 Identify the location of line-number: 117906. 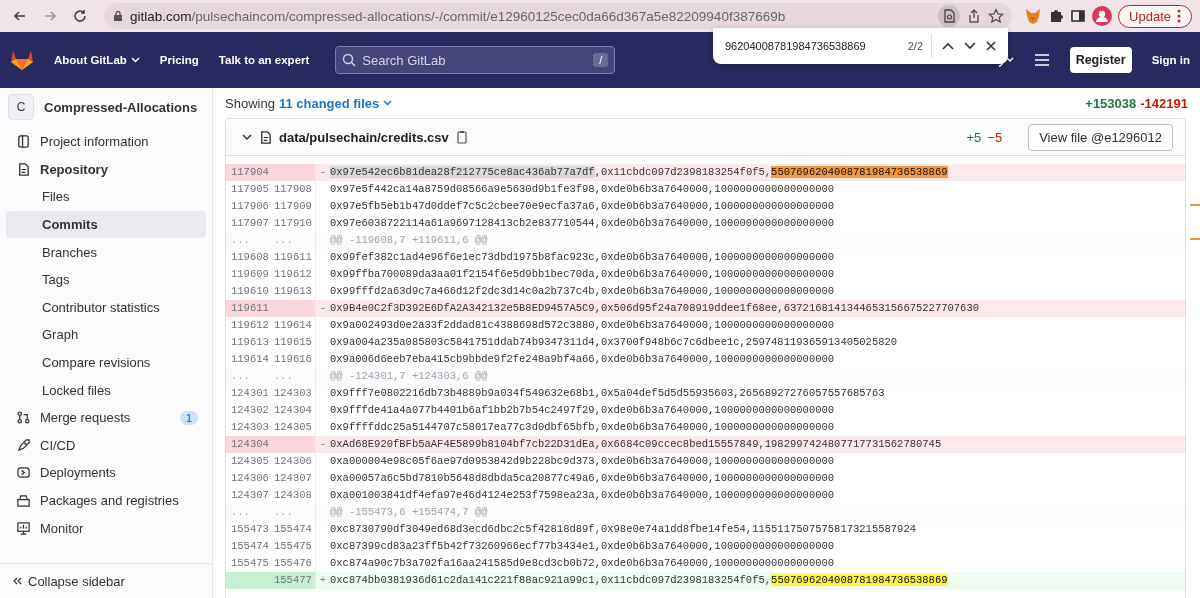
(250, 206).